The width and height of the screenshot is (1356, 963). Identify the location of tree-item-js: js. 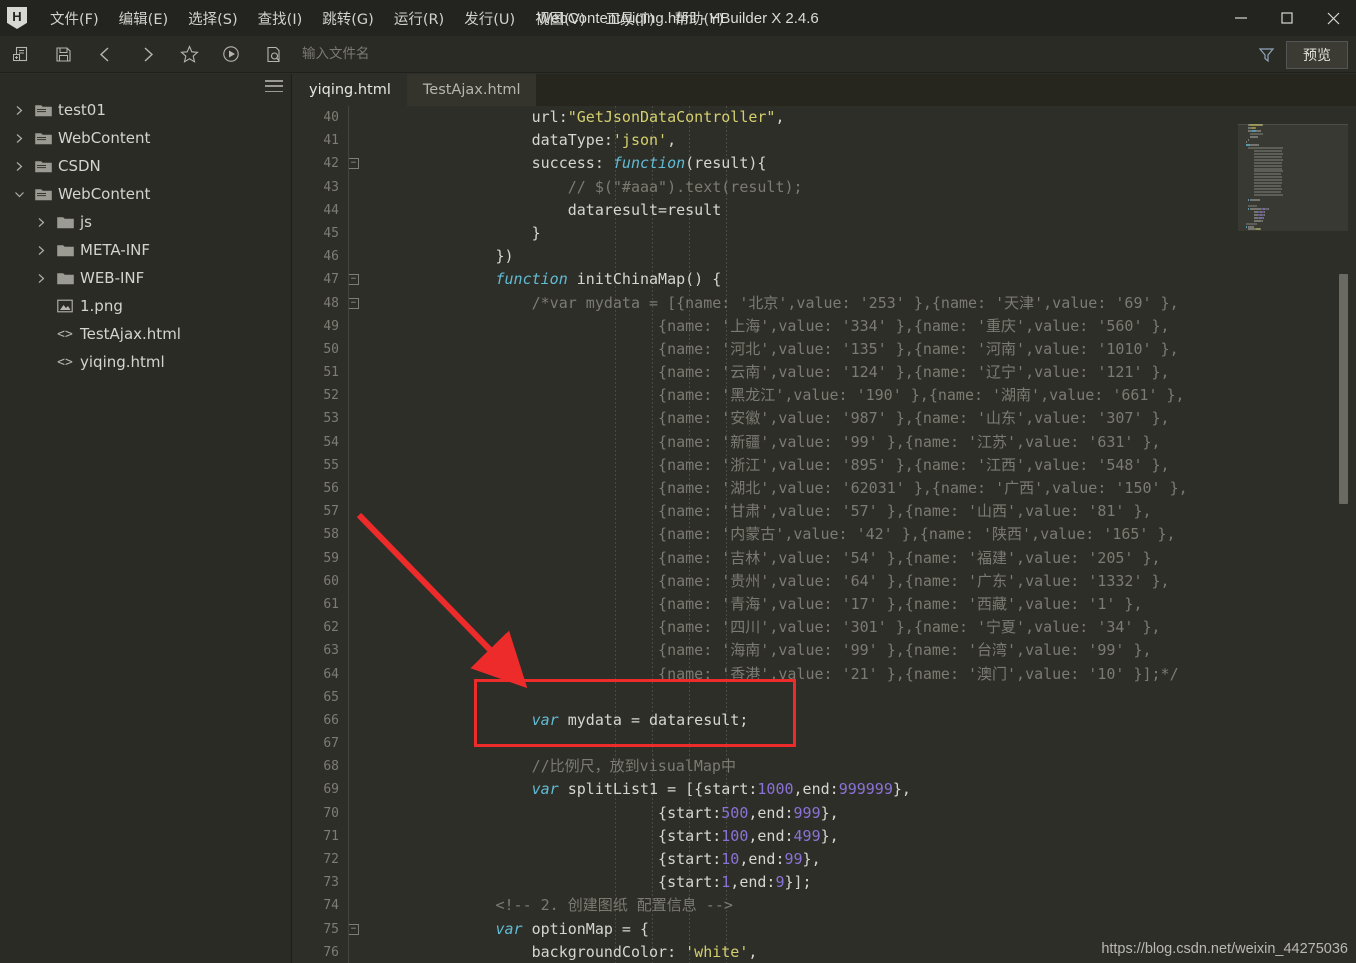
(145, 222).